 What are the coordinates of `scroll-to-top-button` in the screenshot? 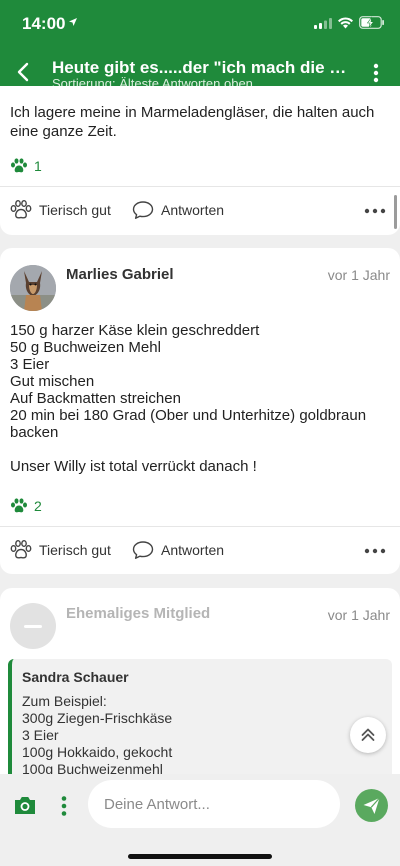 It's located at (368, 735).